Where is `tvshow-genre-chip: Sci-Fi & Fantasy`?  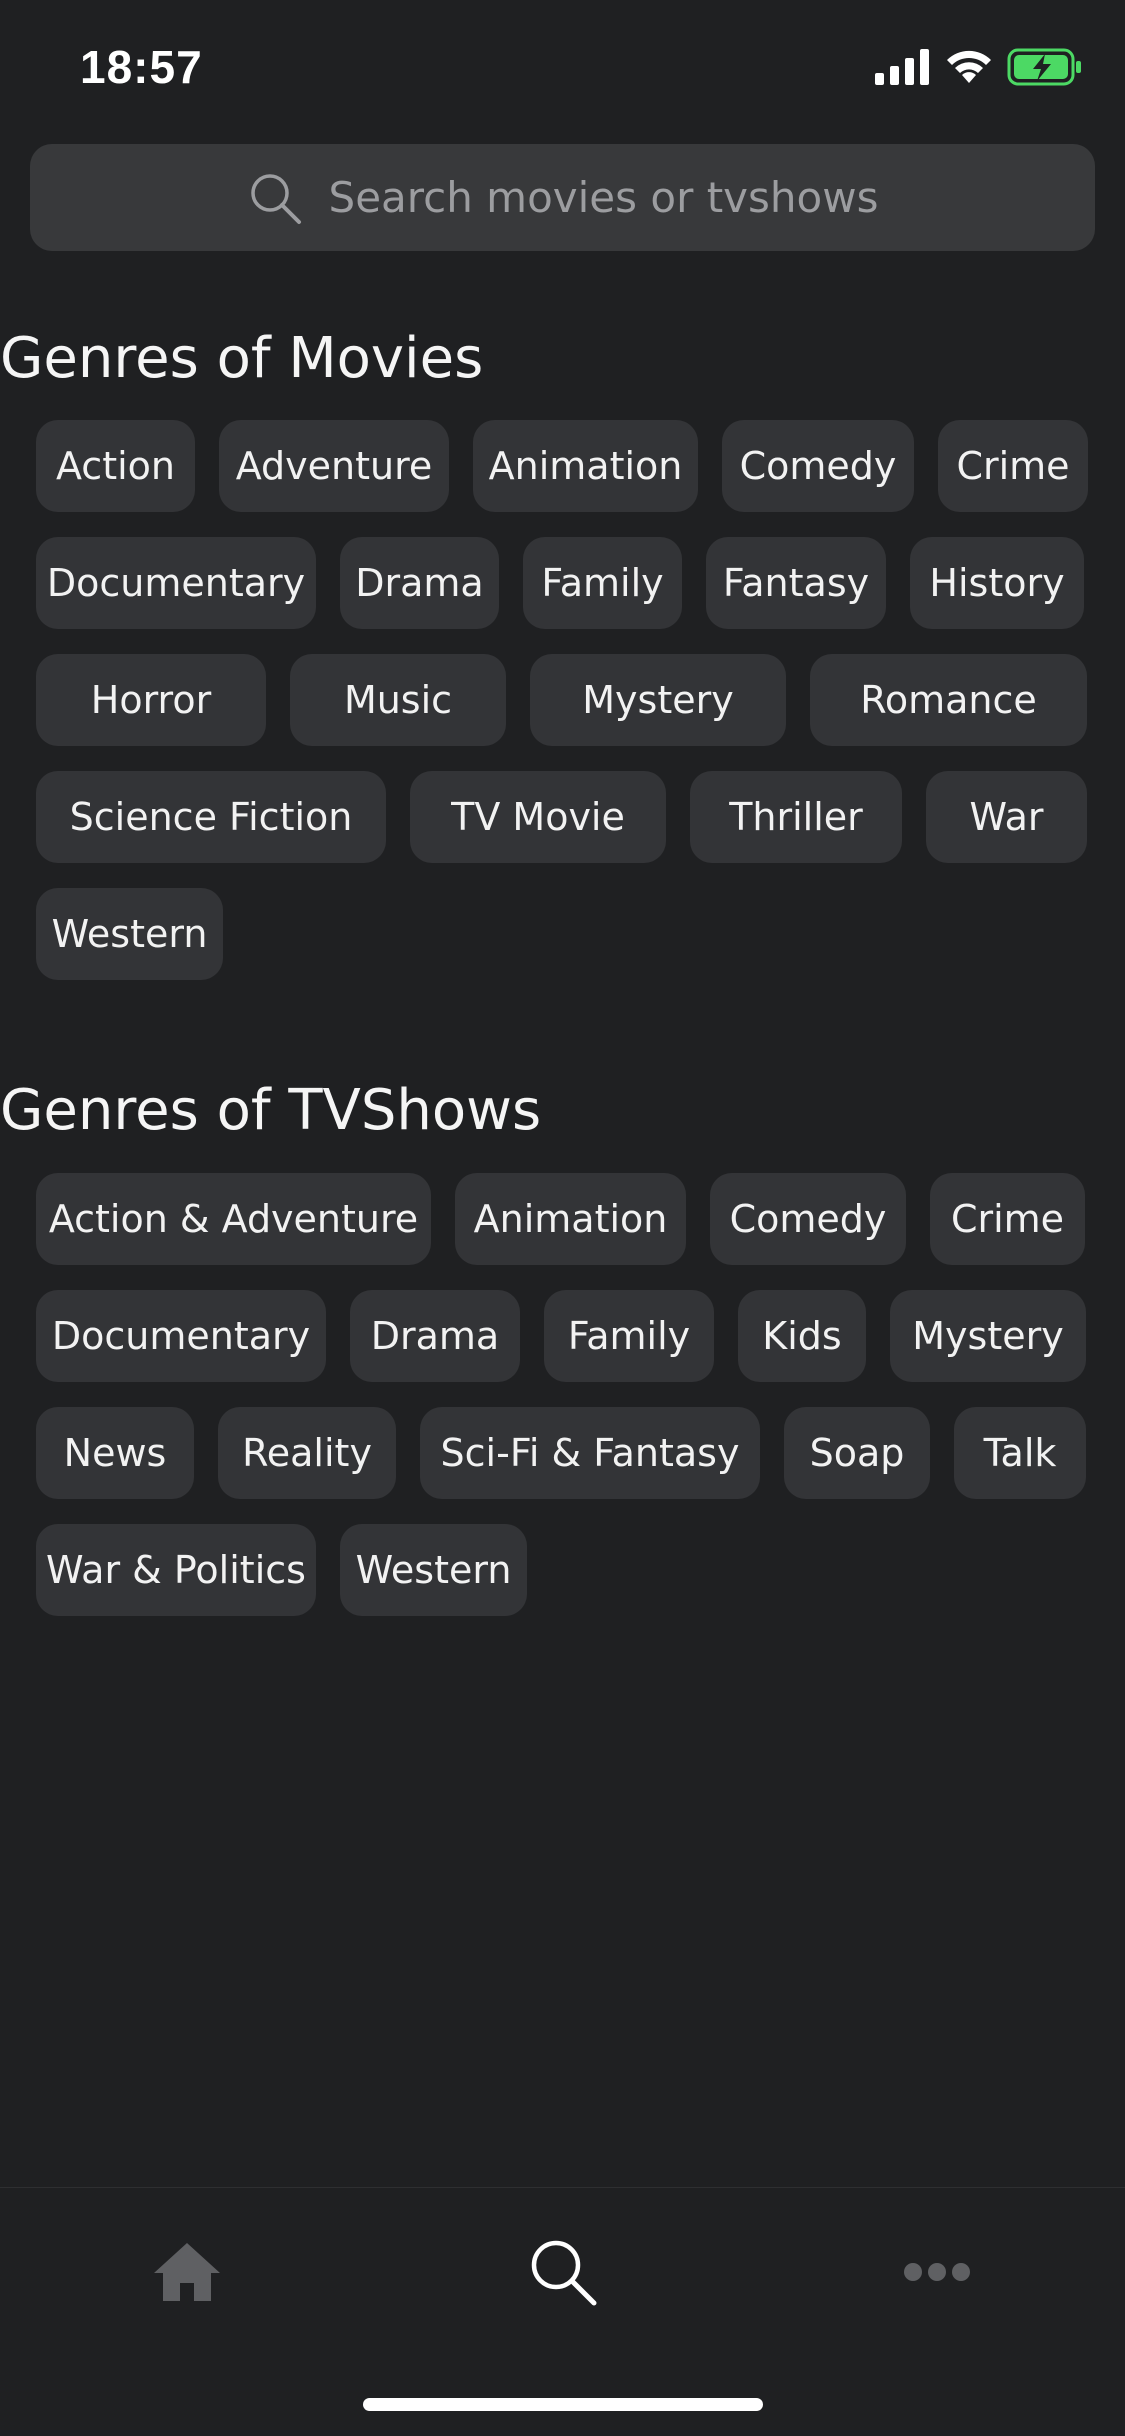
tvshow-genre-chip: Sci-Fi & Fantasy is located at coordinates (590, 1453).